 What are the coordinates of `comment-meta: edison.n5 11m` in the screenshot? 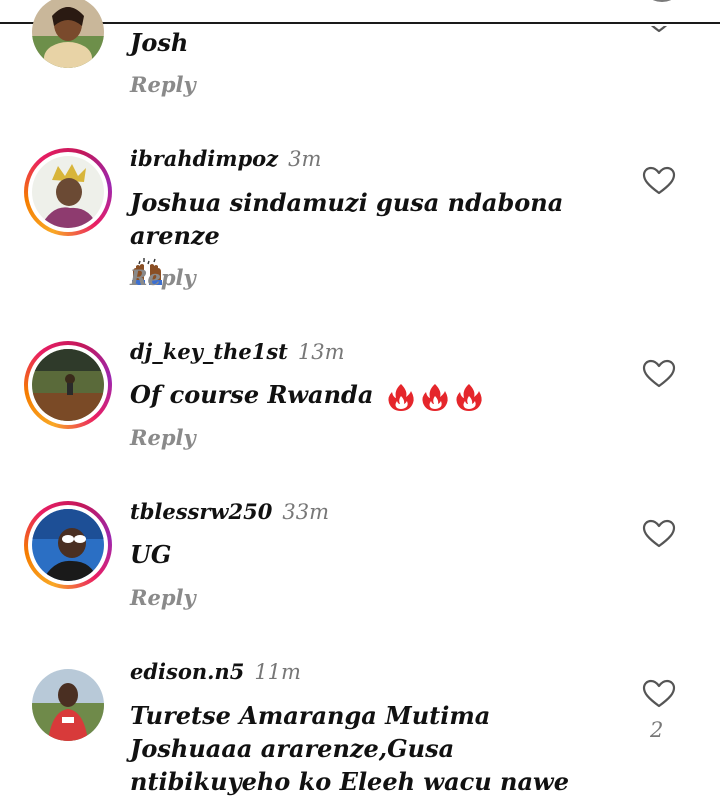 It's located at (215, 671).